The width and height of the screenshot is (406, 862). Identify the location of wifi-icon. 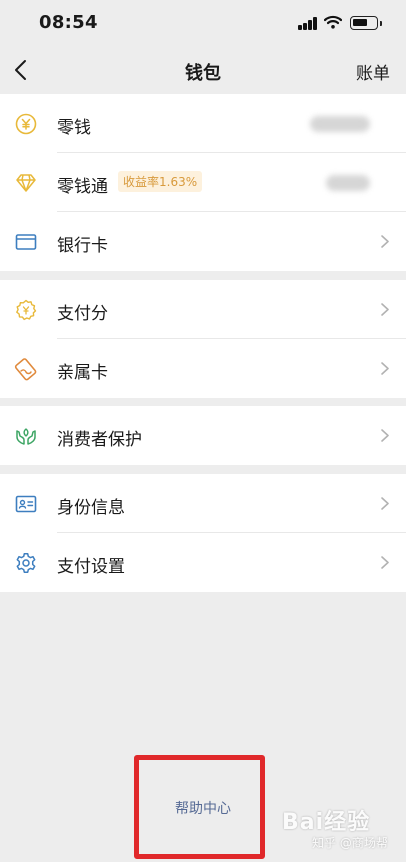
(333, 22).